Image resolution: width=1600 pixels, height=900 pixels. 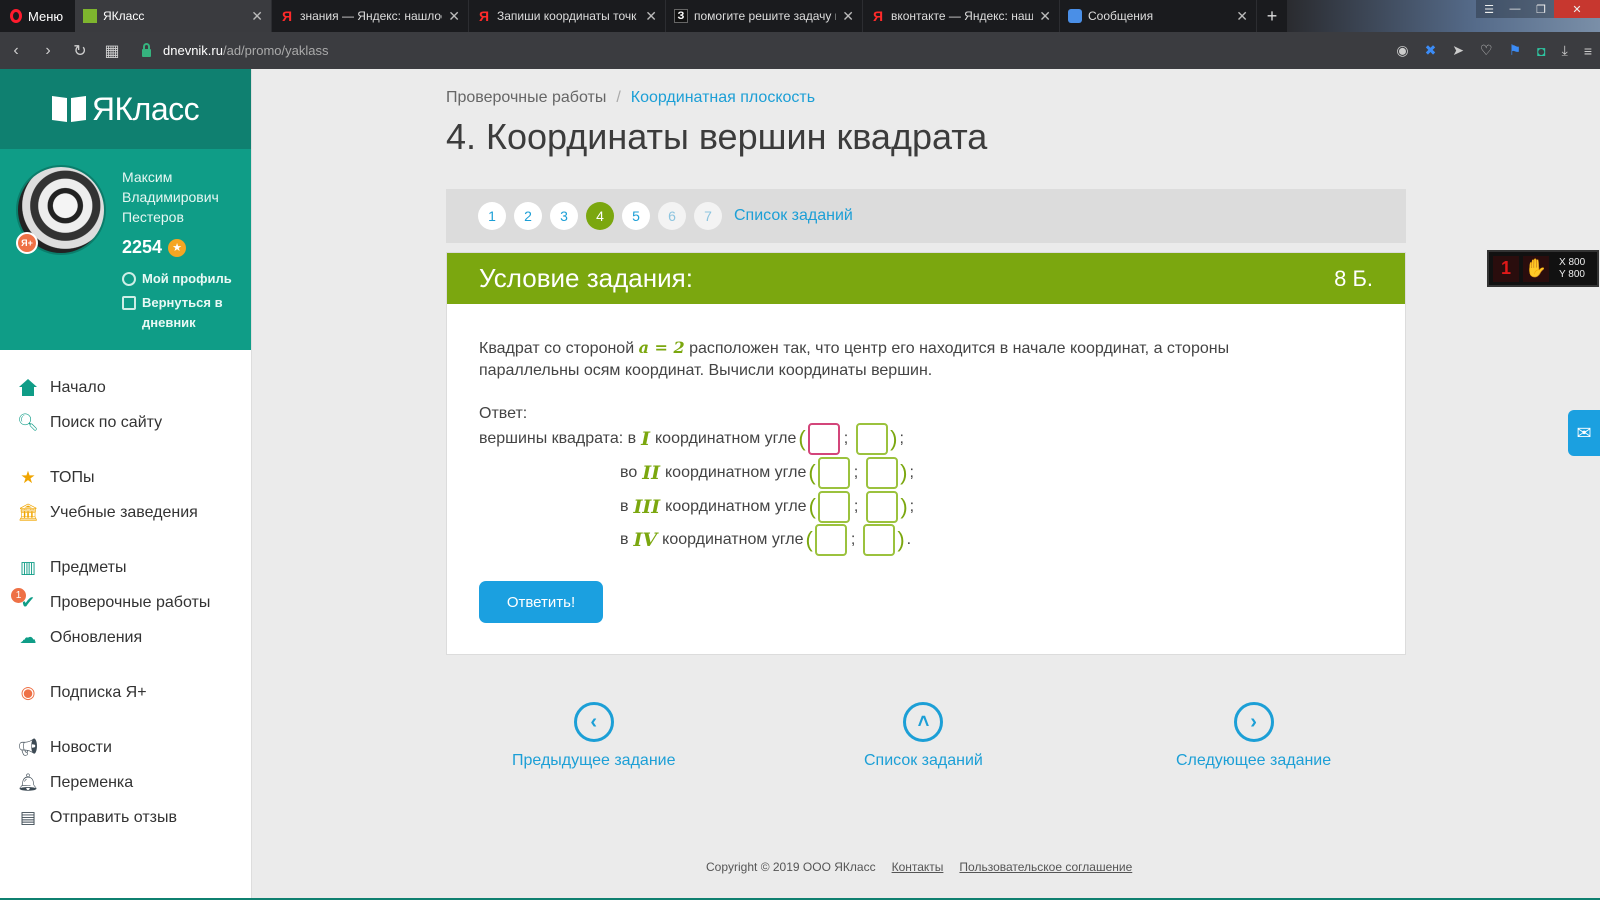 What do you see at coordinates (1402, 50) in the screenshot?
I see `camera-icon: ◉` at bounding box center [1402, 50].